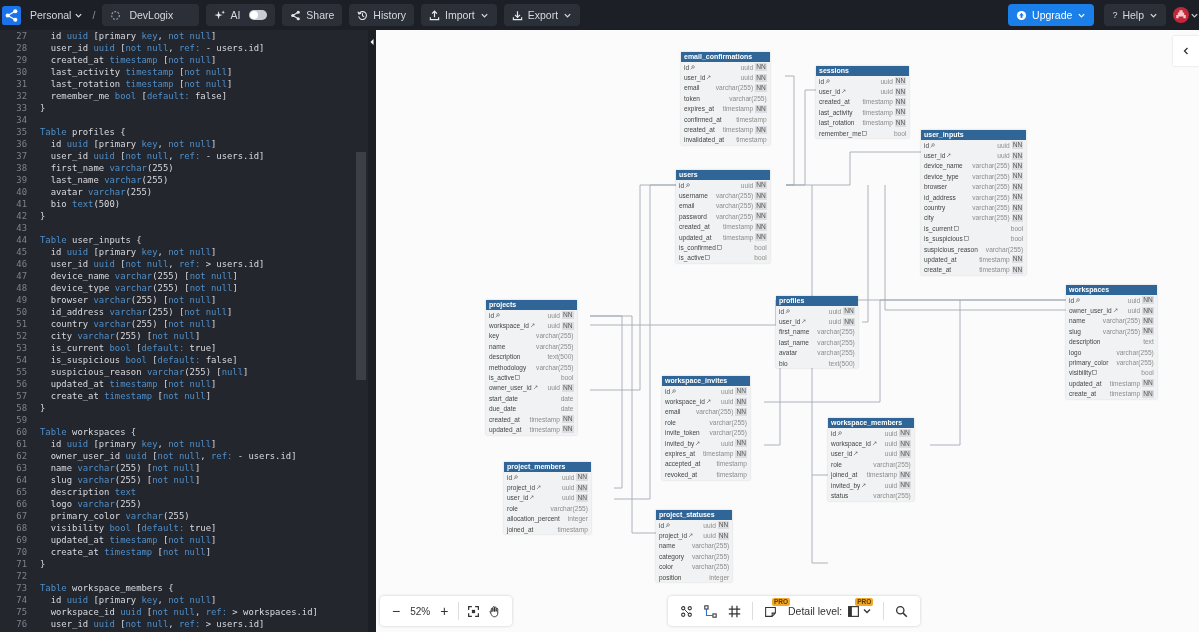  Describe the element at coordinates (157, 156) in the screenshot. I see `code-line: user_id uuid [not null, ref: - users.id]` at that location.